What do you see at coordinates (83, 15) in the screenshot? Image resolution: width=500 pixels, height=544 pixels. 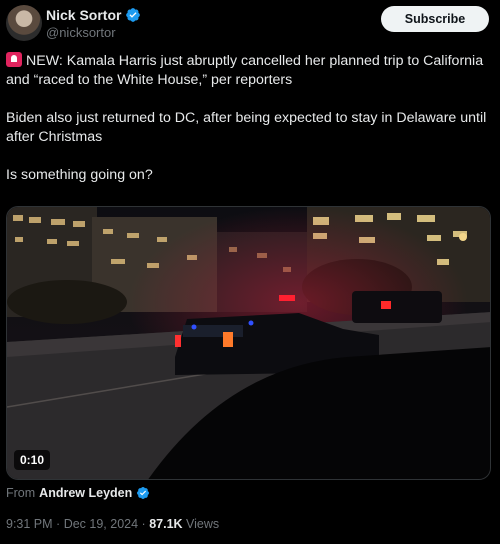 I see `author-name: Nick Sortor` at bounding box center [83, 15].